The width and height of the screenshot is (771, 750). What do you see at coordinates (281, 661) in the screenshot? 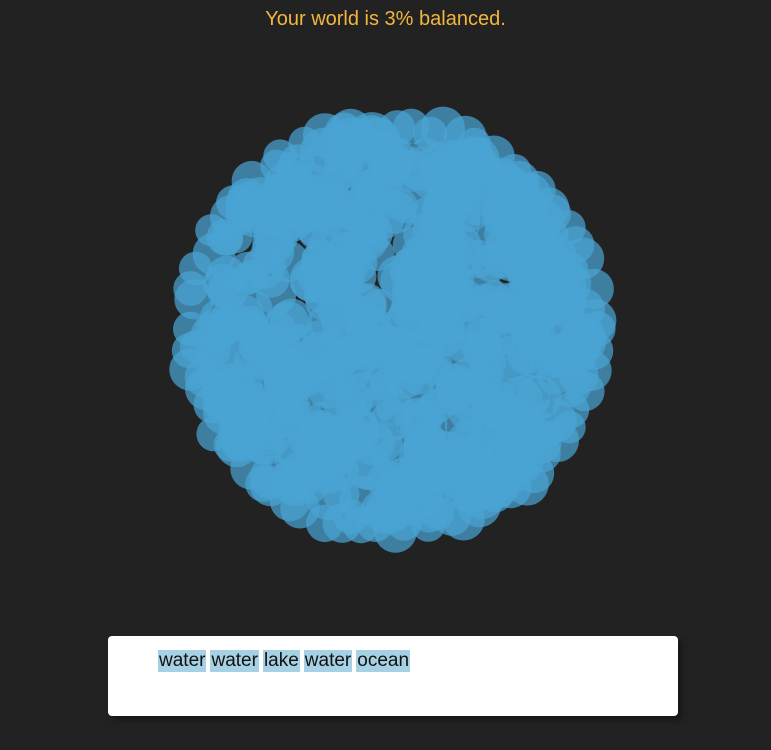
I see `word-token: lake` at bounding box center [281, 661].